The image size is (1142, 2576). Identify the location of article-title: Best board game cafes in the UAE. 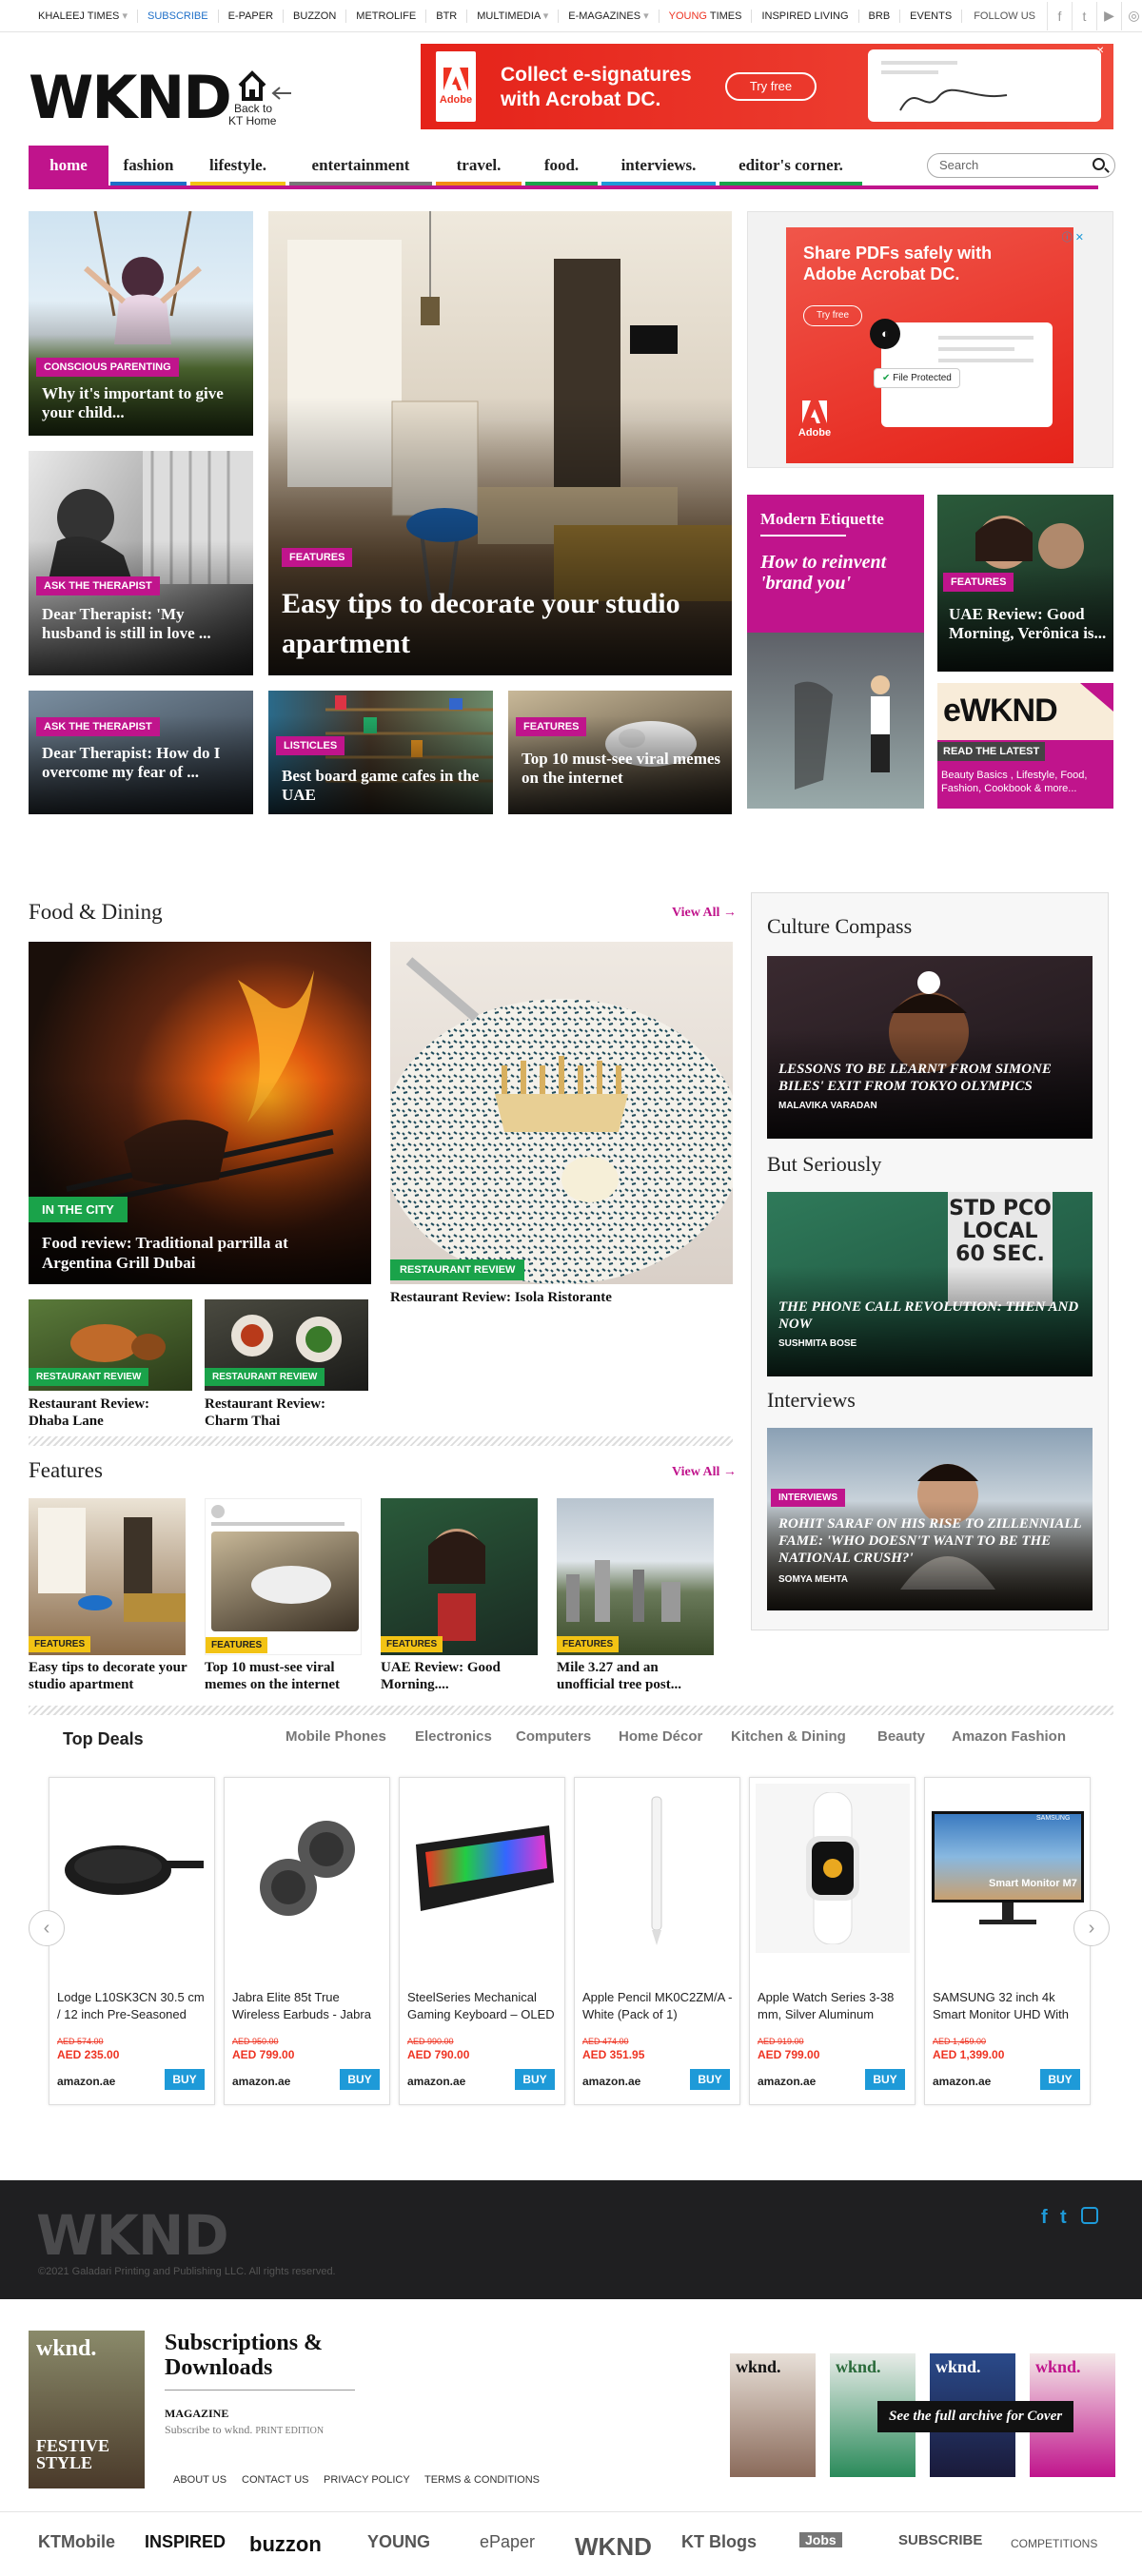
(382, 786).